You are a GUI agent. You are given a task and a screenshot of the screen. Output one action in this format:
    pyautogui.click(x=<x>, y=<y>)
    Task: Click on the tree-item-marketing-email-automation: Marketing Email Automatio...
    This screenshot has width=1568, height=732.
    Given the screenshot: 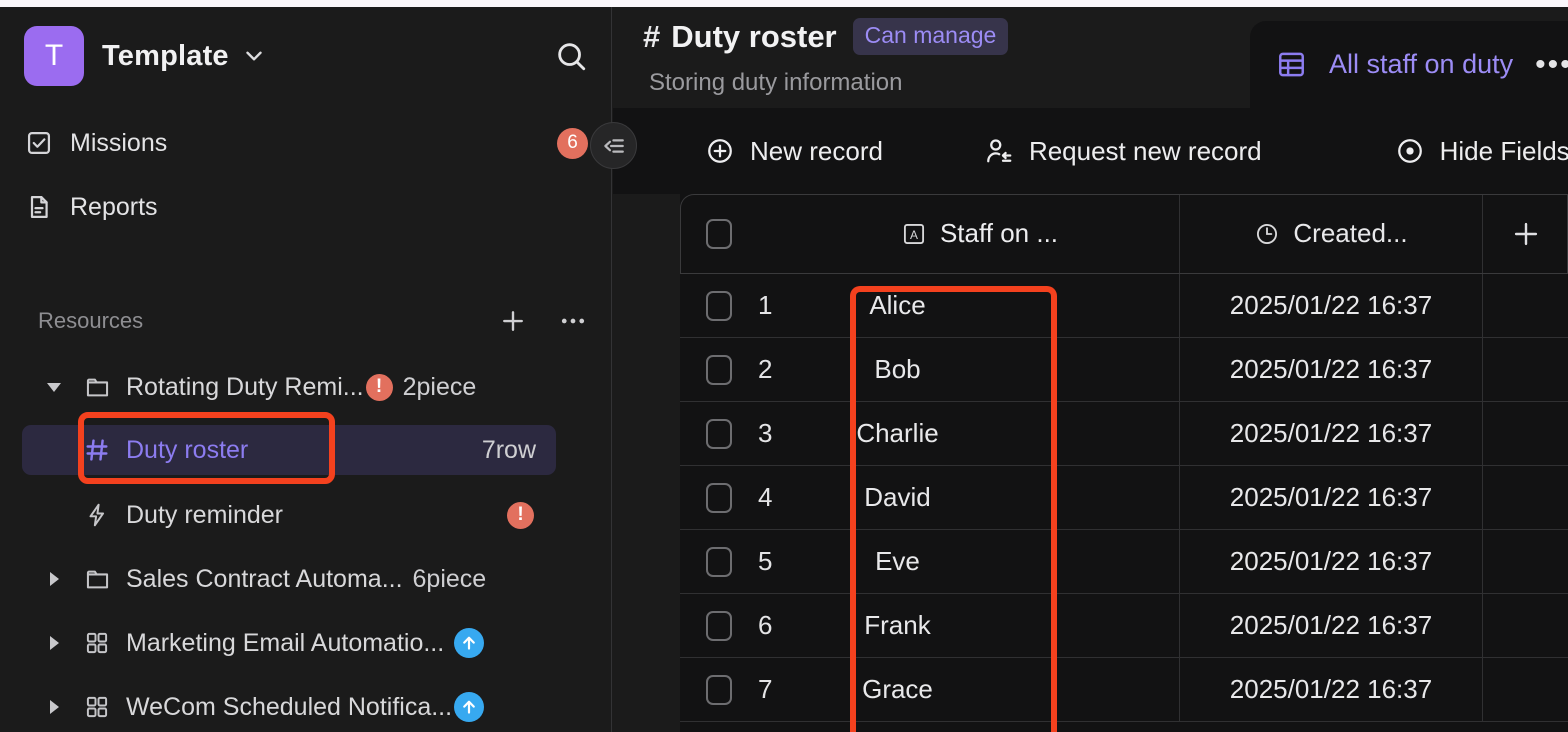 What is the action you would take?
    pyautogui.click(x=289, y=643)
    